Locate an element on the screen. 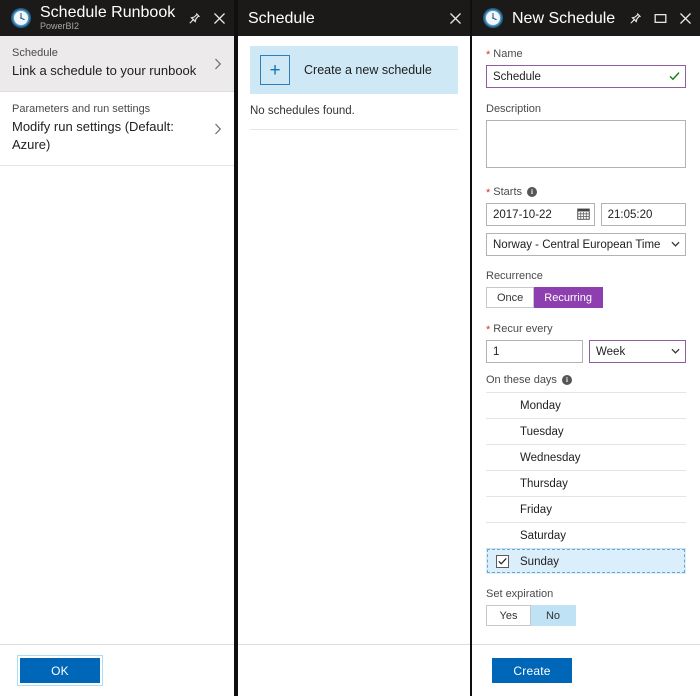  description-textarea is located at coordinates (586, 144).